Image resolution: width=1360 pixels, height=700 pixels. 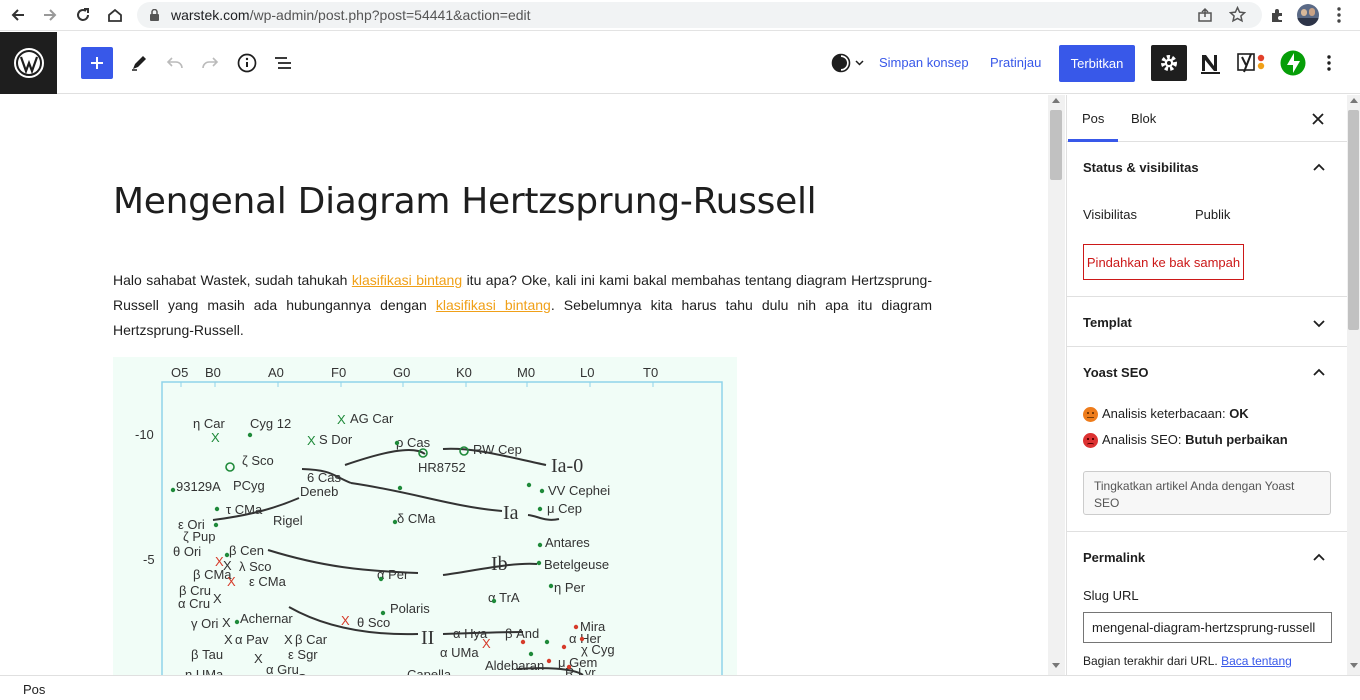 I want to click on hr-diagram-label: -5, so click(x=149, y=559).